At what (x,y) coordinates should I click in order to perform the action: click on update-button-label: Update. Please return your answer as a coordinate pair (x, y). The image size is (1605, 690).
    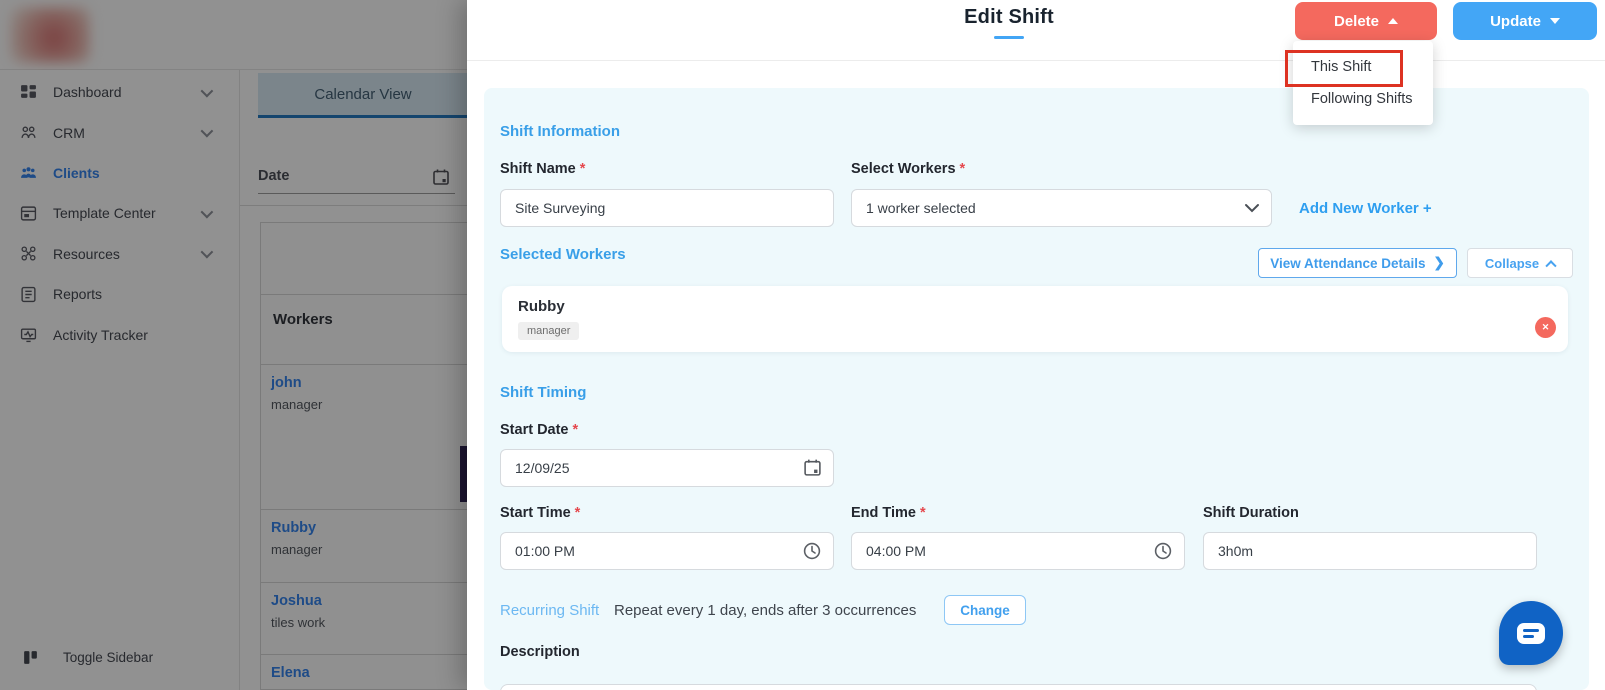
    Looking at the image, I should click on (1515, 21).